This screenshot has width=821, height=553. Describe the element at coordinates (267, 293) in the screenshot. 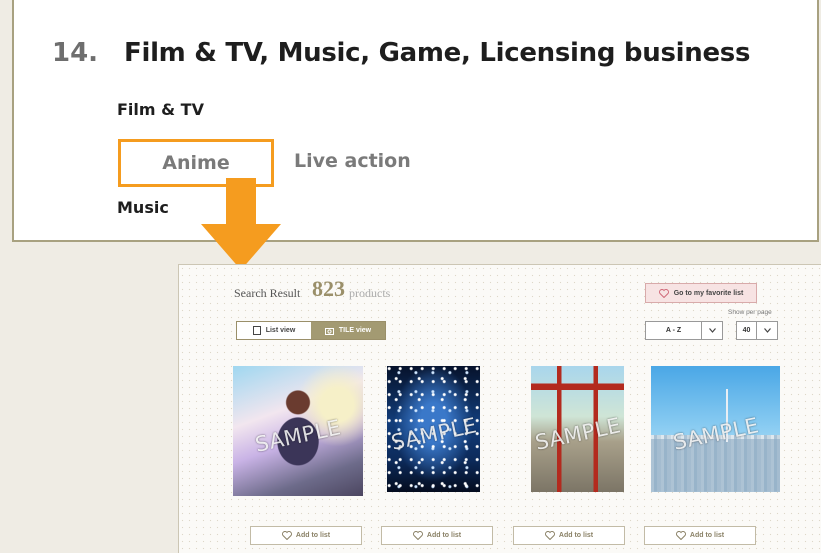

I see `search-result-label: Search Result` at that location.